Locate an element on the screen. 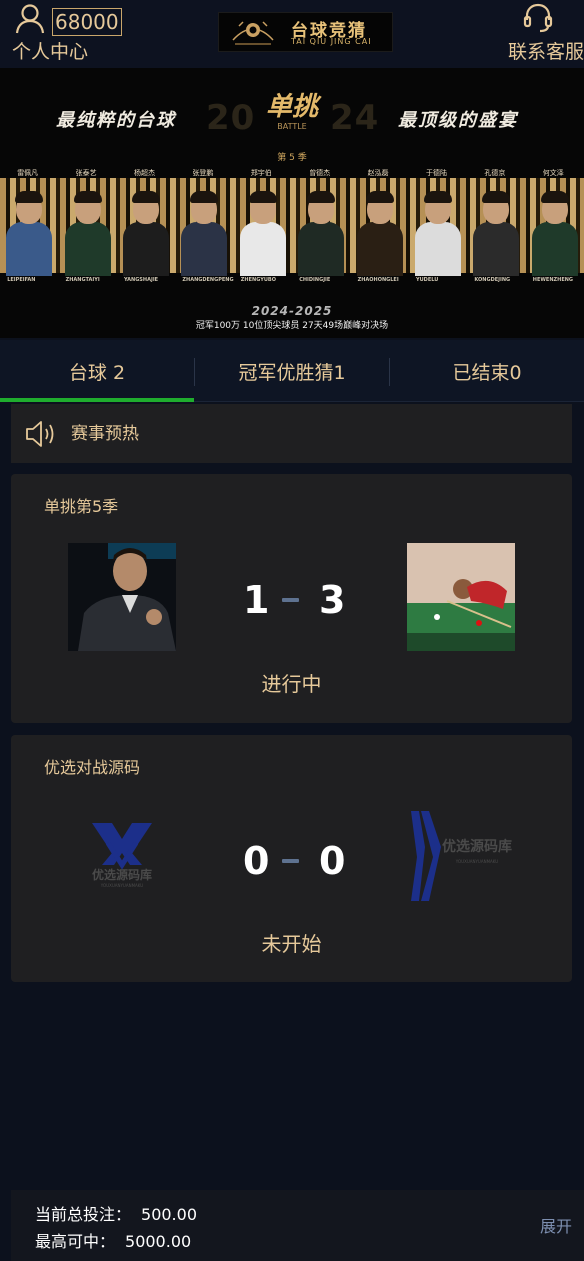  user-center-button: 68000 个人中心 is located at coordinates (72, 34).